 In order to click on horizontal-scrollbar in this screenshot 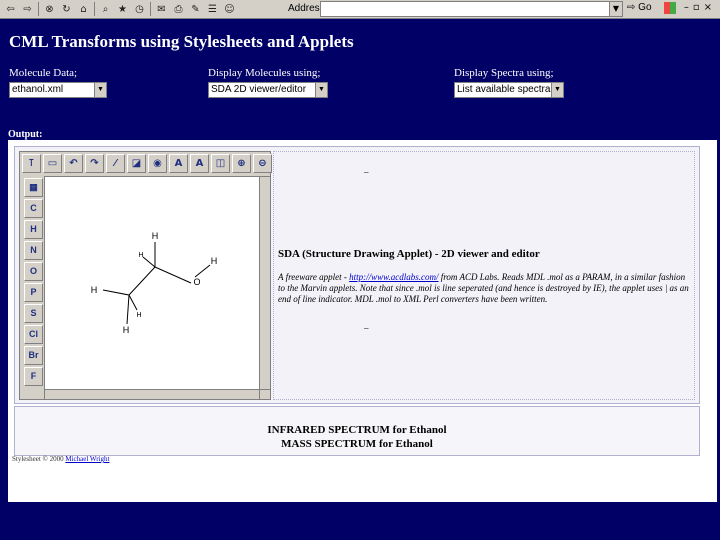, I will do `click(152, 394)`.